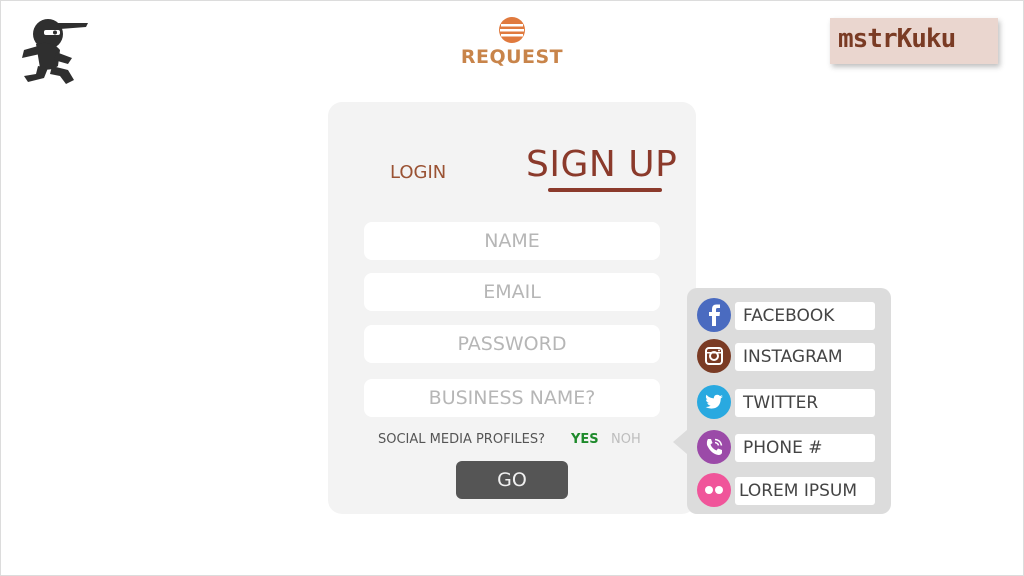  I want to click on brand-name: REQUEST, so click(512, 57).